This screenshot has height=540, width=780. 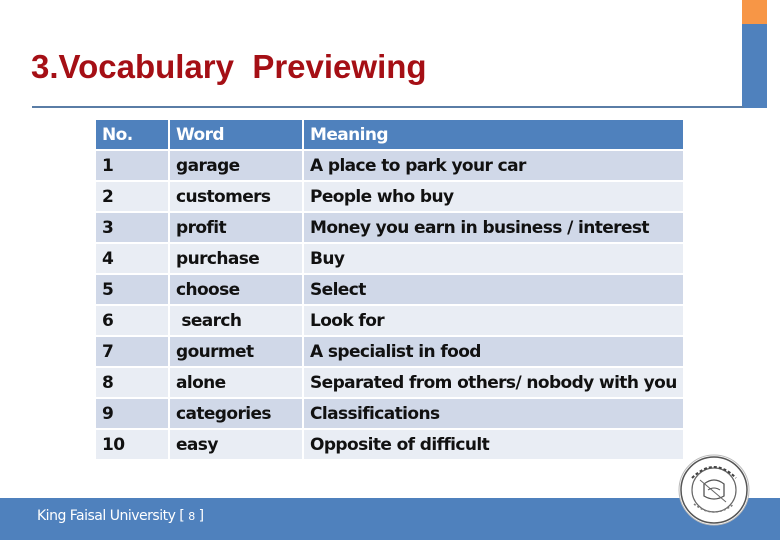 What do you see at coordinates (236, 351) in the screenshot?
I see `cell-word: gourmet` at bounding box center [236, 351].